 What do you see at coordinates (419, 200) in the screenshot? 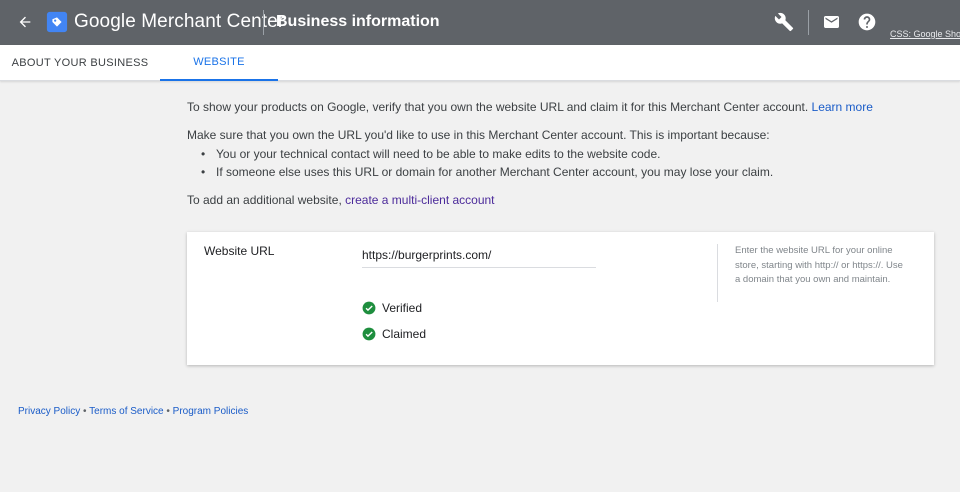
I see `multi-client-account-link: create a multi-client account` at bounding box center [419, 200].